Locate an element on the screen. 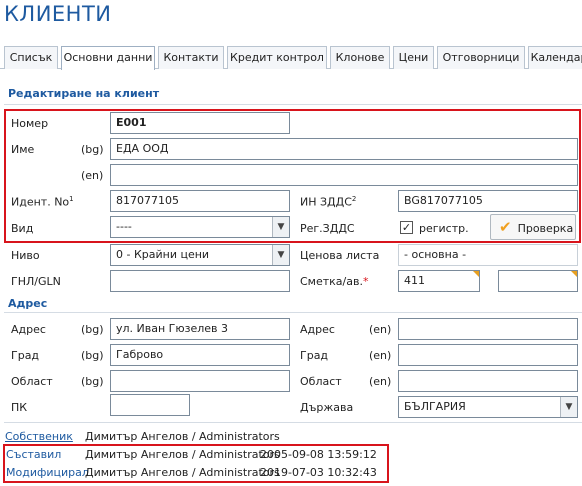 This screenshot has height=486, width=582. address-lang-en: (en) is located at coordinates (380, 329).